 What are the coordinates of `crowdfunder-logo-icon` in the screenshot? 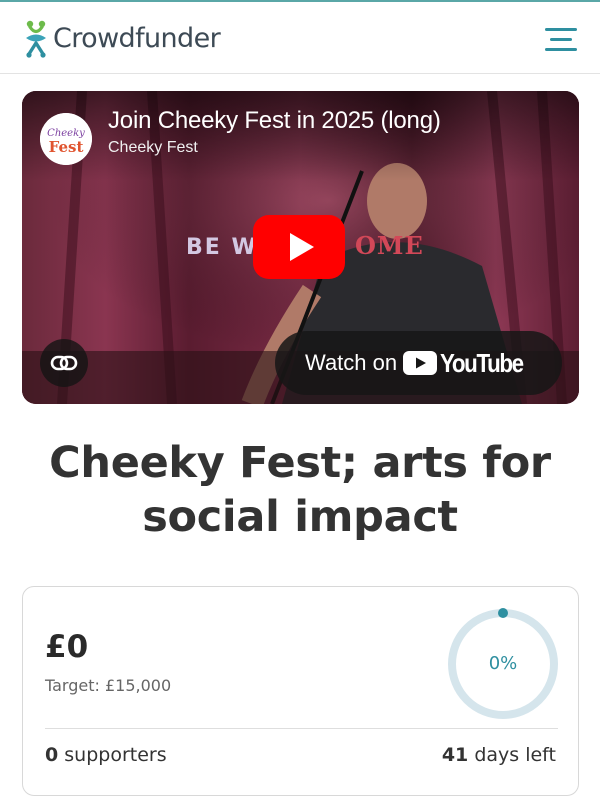 It's located at (36, 39).